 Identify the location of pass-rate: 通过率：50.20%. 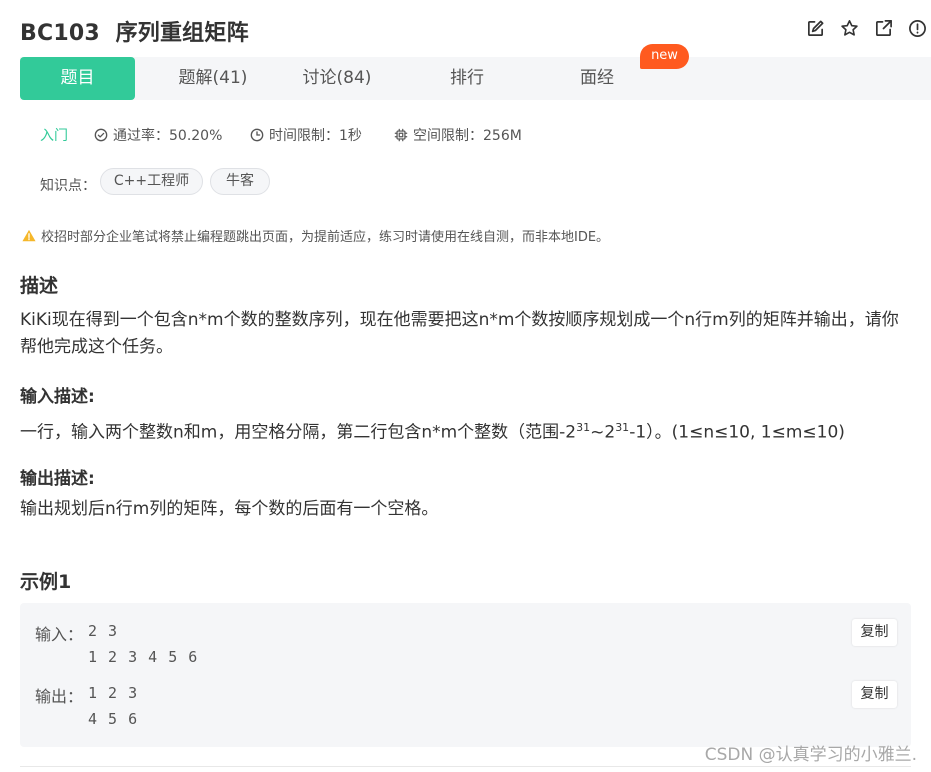
(158, 135).